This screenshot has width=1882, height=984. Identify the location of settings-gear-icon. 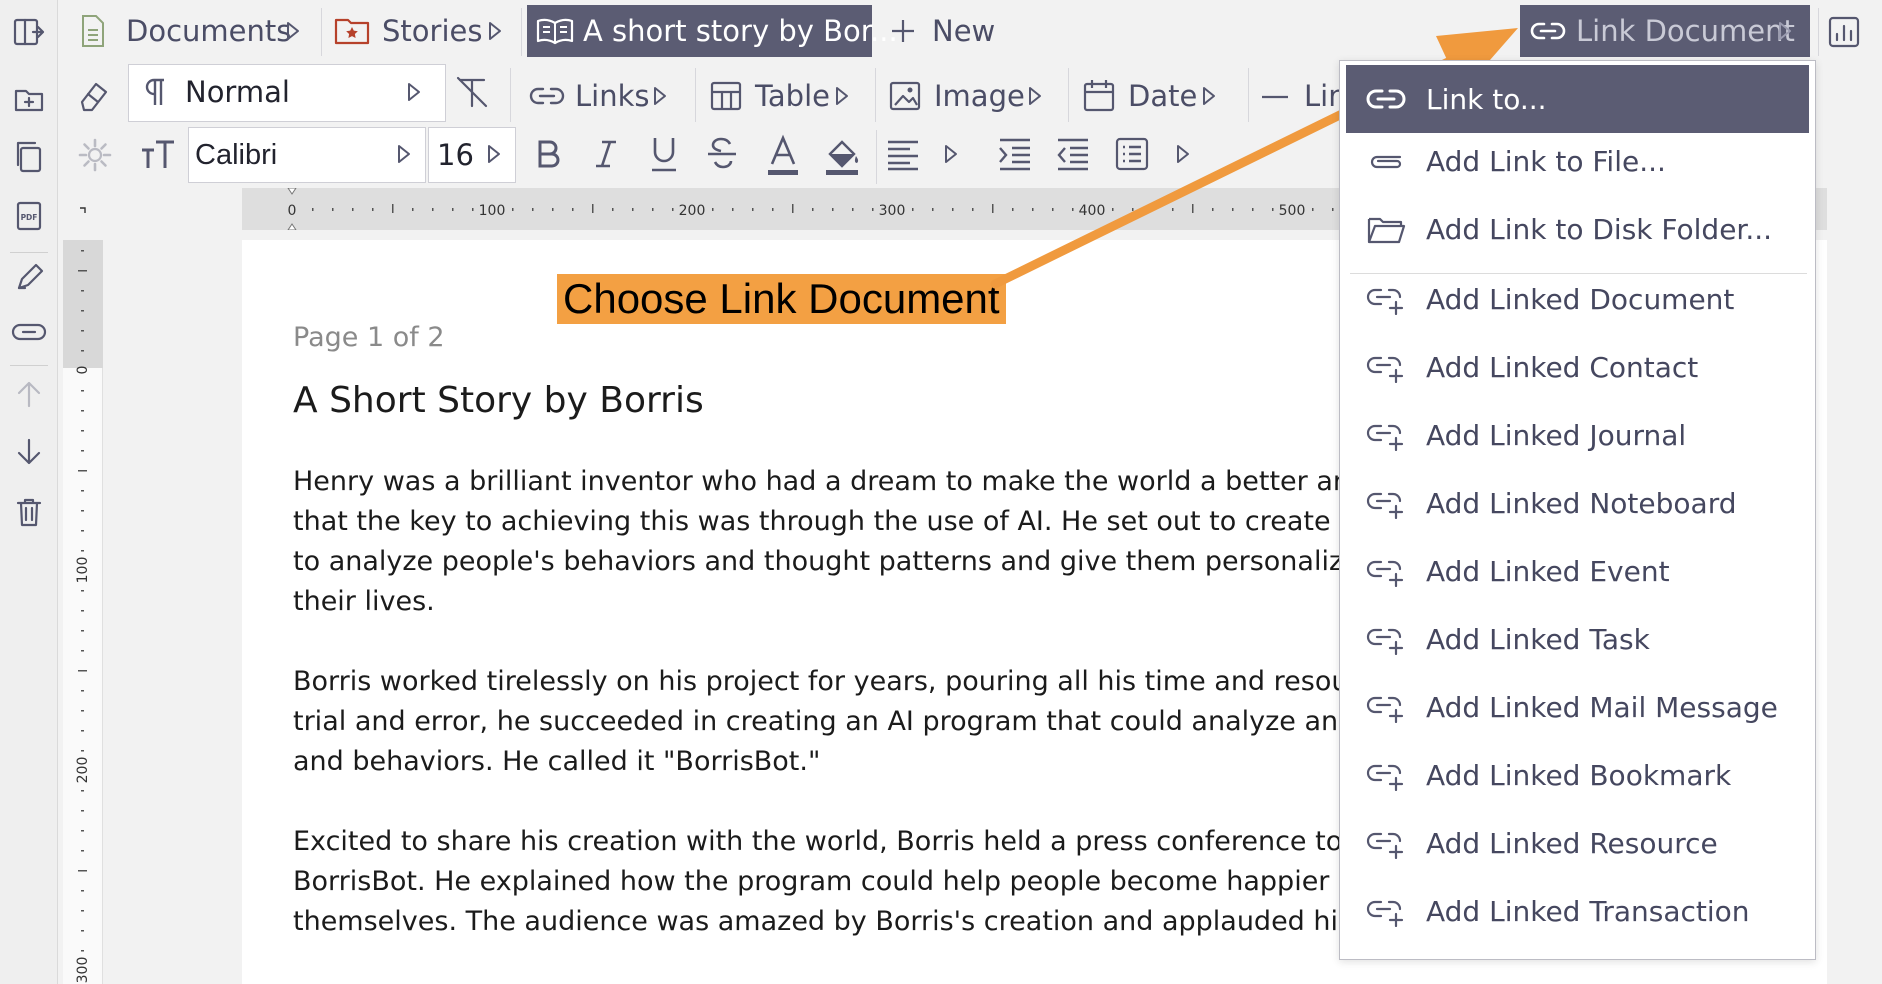
(96, 156).